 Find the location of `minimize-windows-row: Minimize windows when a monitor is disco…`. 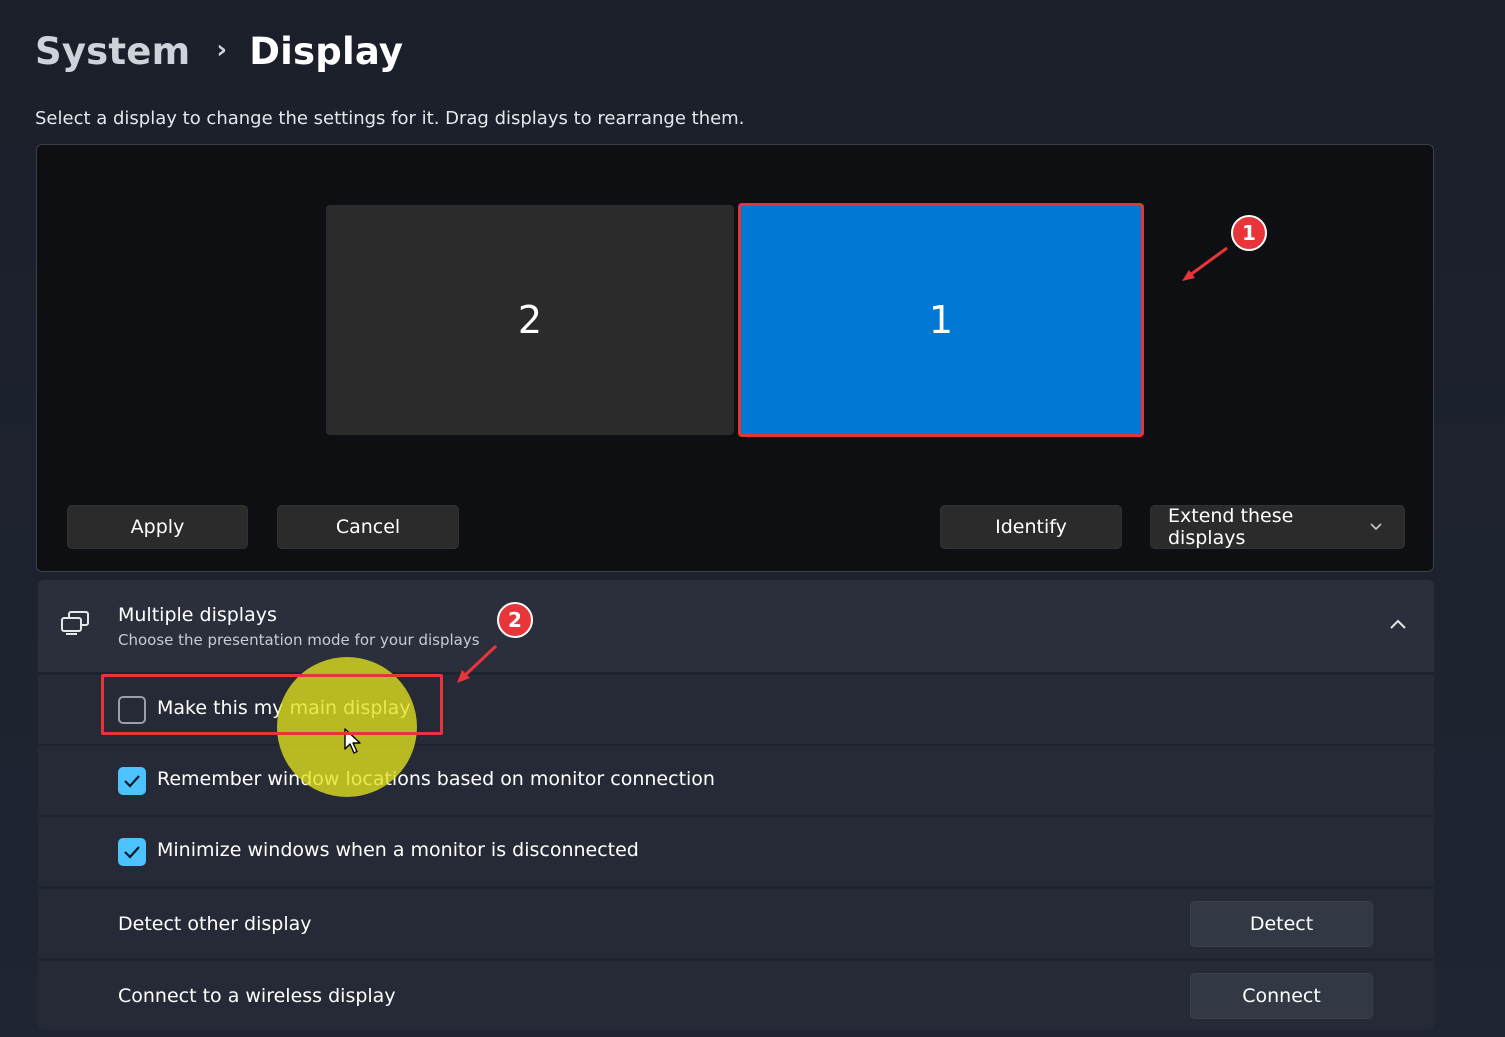

minimize-windows-row: Minimize windows when a monitor is disco… is located at coordinates (736, 851).